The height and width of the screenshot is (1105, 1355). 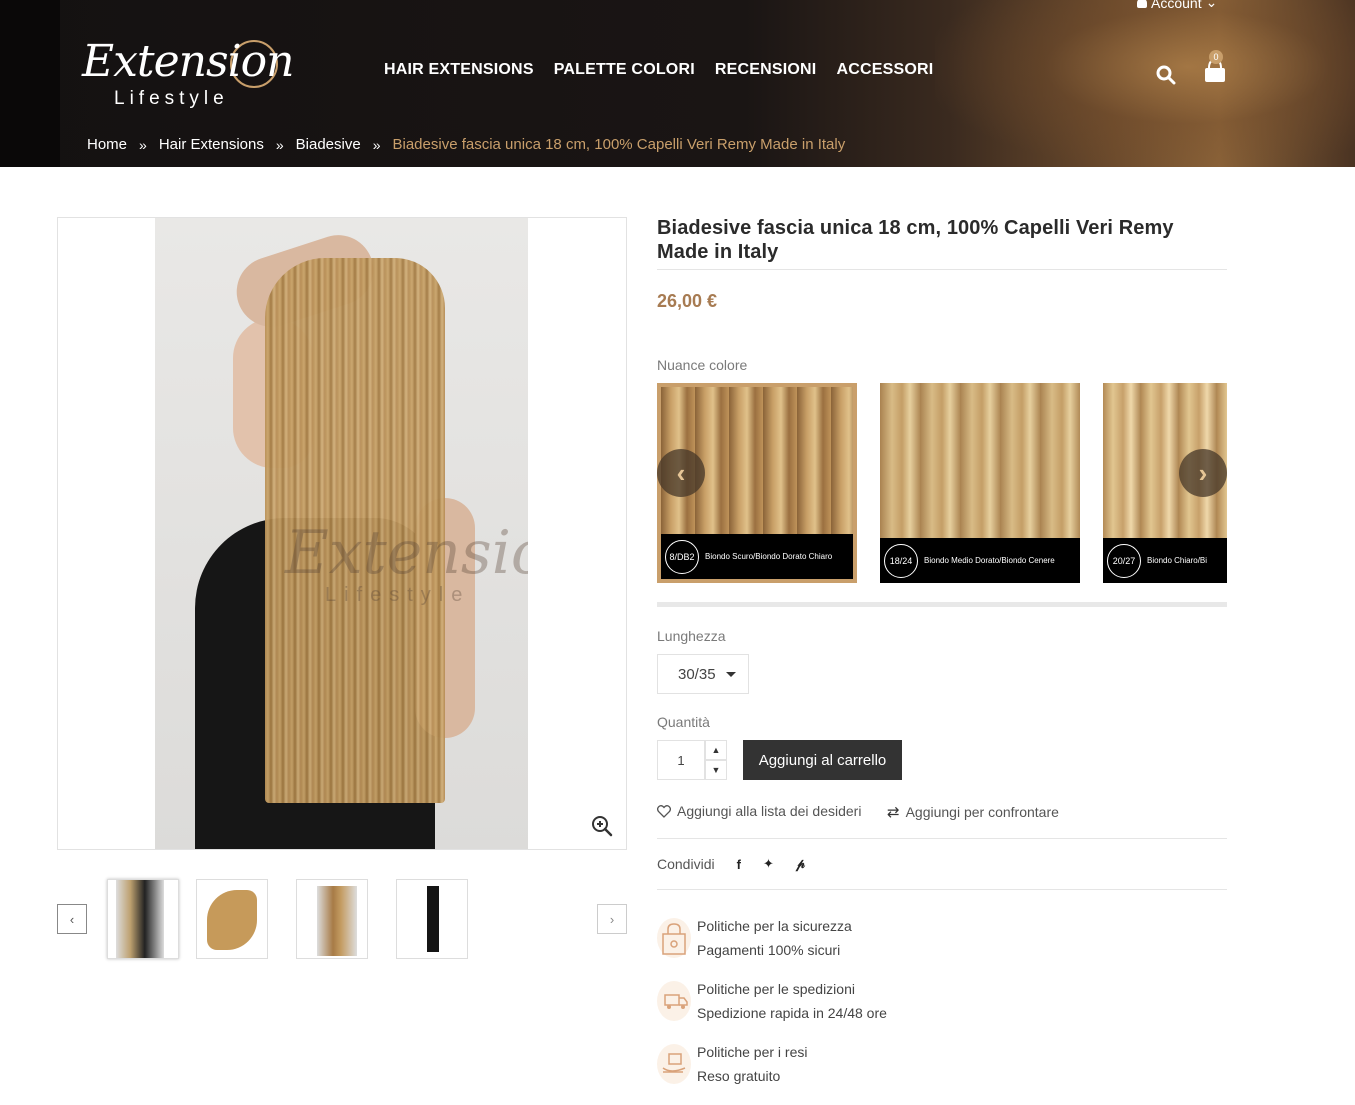 What do you see at coordinates (674, 1001) in the screenshot?
I see `delivery-truck-icon` at bounding box center [674, 1001].